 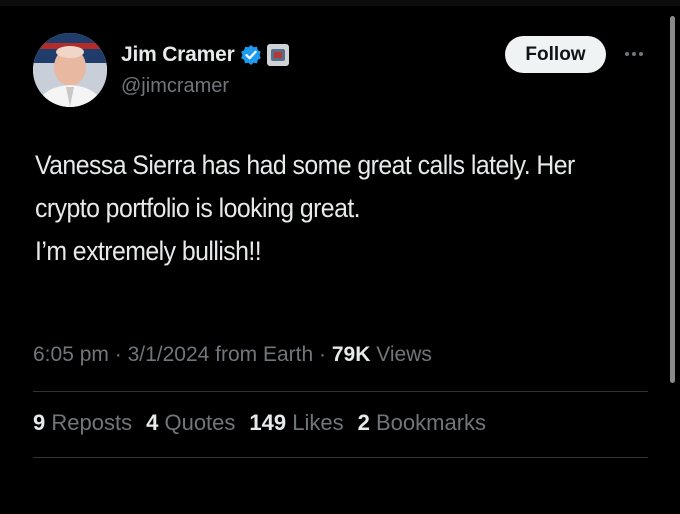 What do you see at coordinates (92, 422) in the screenshot?
I see `stat-label: Reposts` at bounding box center [92, 422].